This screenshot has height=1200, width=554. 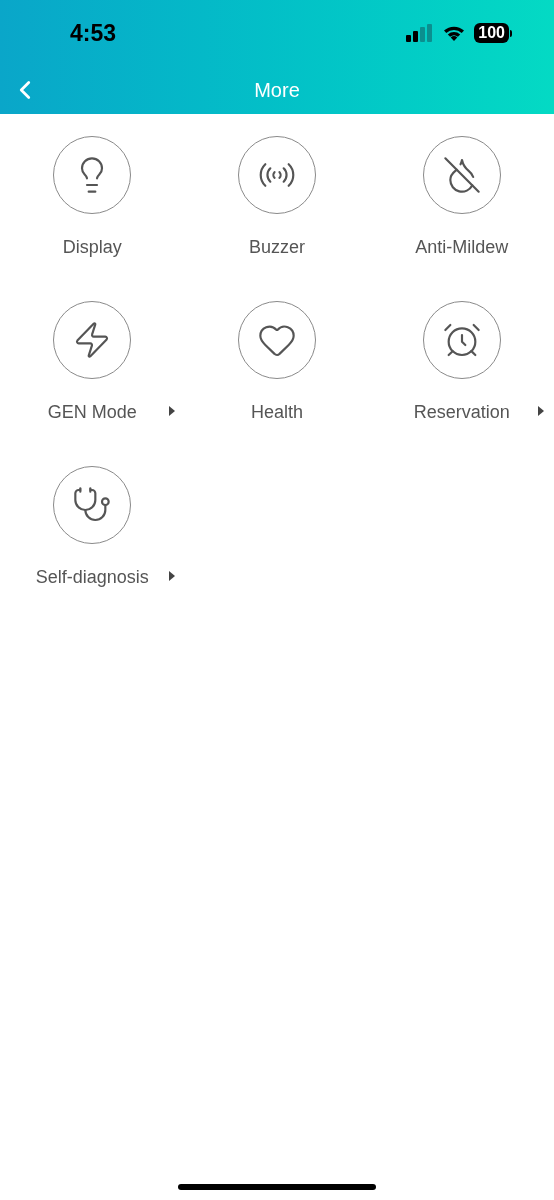 What do you see at coordinates (277, 383) in the screenshot?
I see `feature-item: Health` at bounding box center [277, 383].